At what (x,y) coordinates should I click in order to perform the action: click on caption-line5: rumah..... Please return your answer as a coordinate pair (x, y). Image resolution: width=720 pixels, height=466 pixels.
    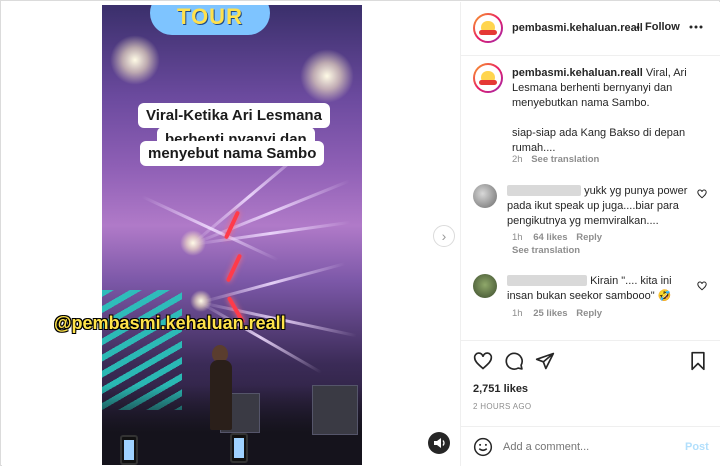
    Looking at the image, I should click on (534, 148).